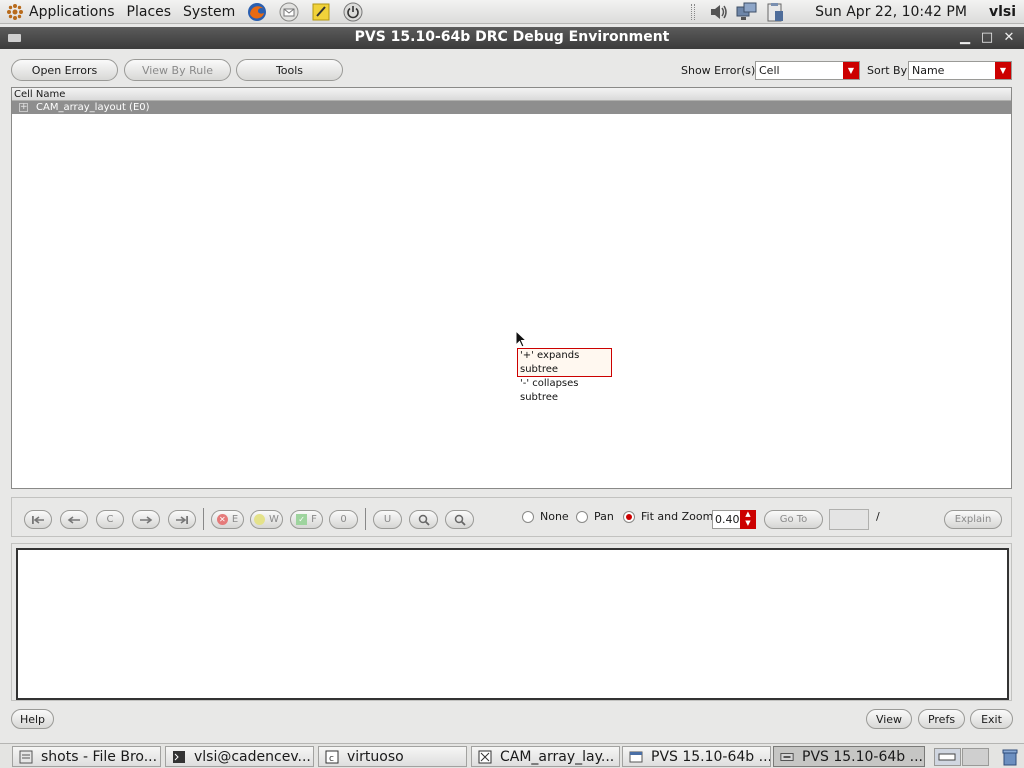 Image resolution: width=1024 pixels, height=768 pixels. Describe the element at coordinates (693, 11) in the screenshot. I see `panel-handle` at that location.